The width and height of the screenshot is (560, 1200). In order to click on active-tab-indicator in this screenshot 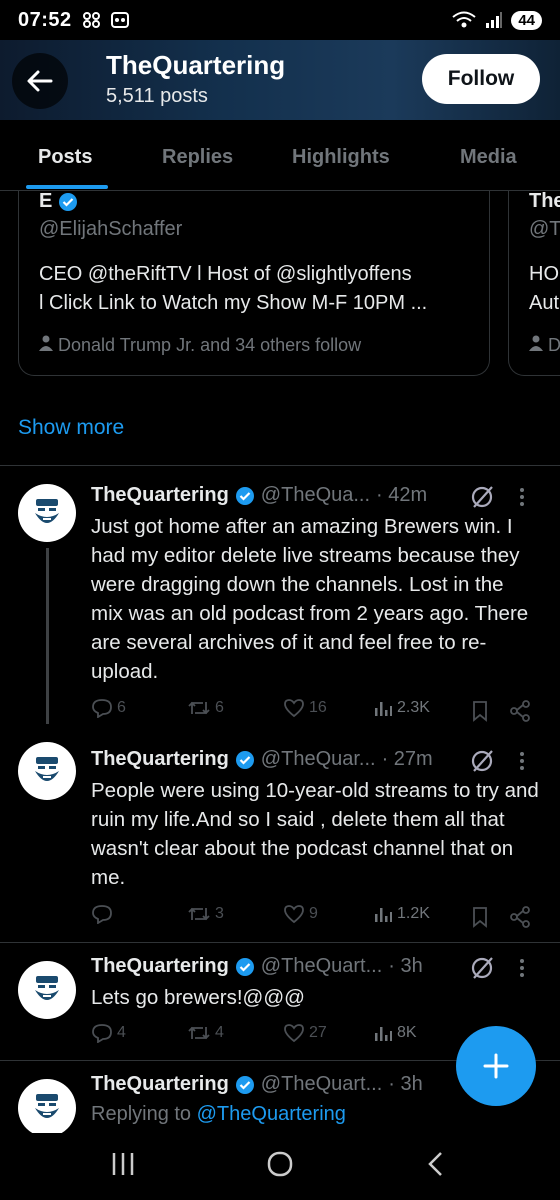, I will do `click(67, 187)`.